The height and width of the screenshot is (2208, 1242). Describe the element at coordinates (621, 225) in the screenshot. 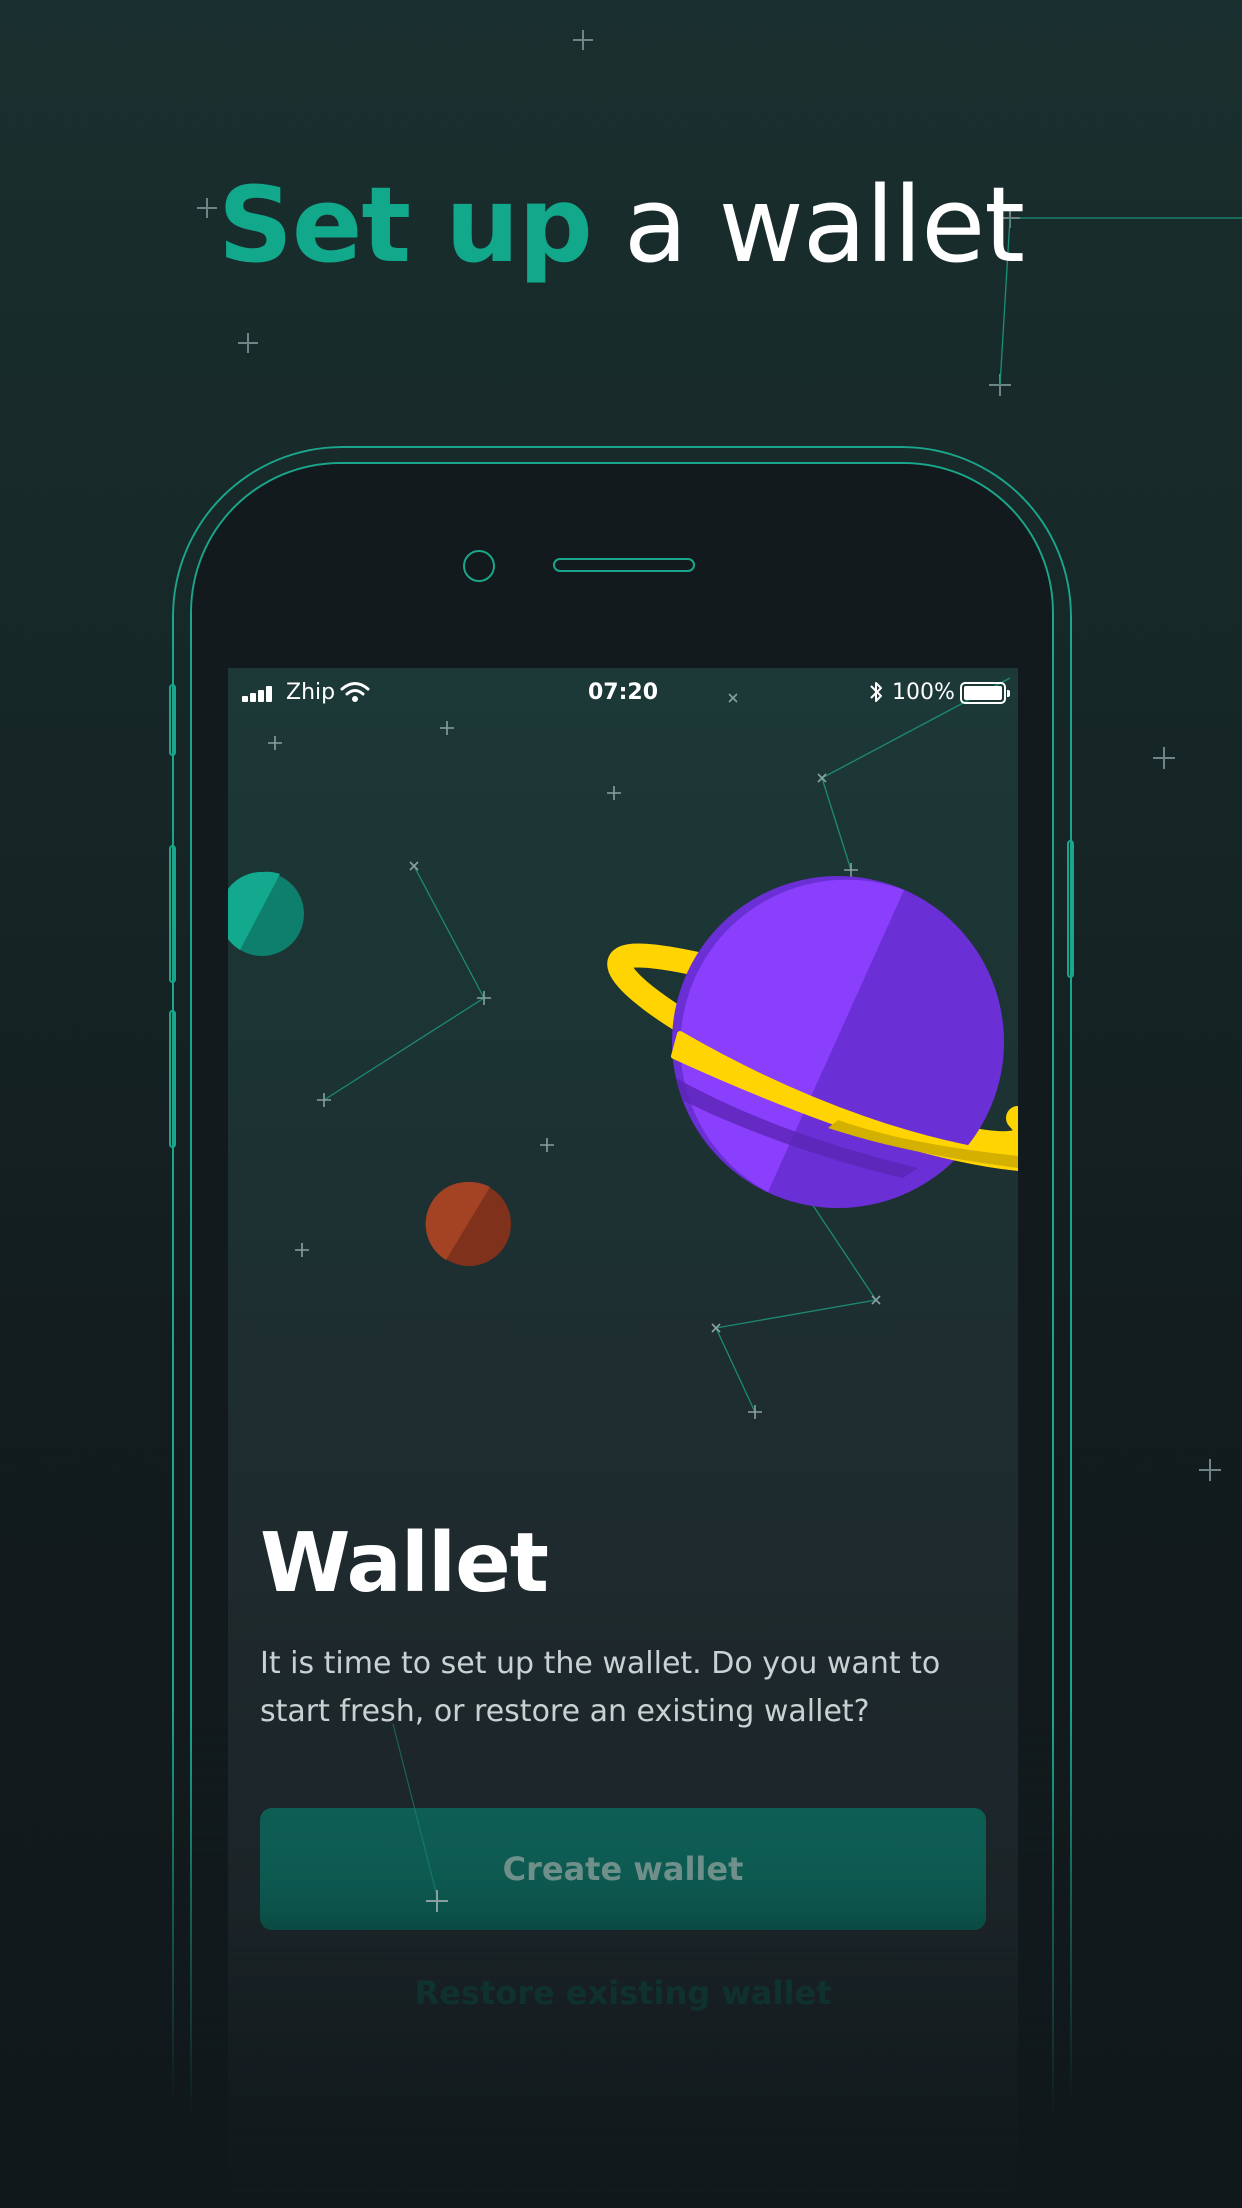

I see `headline: Set up a wallet` at that location.